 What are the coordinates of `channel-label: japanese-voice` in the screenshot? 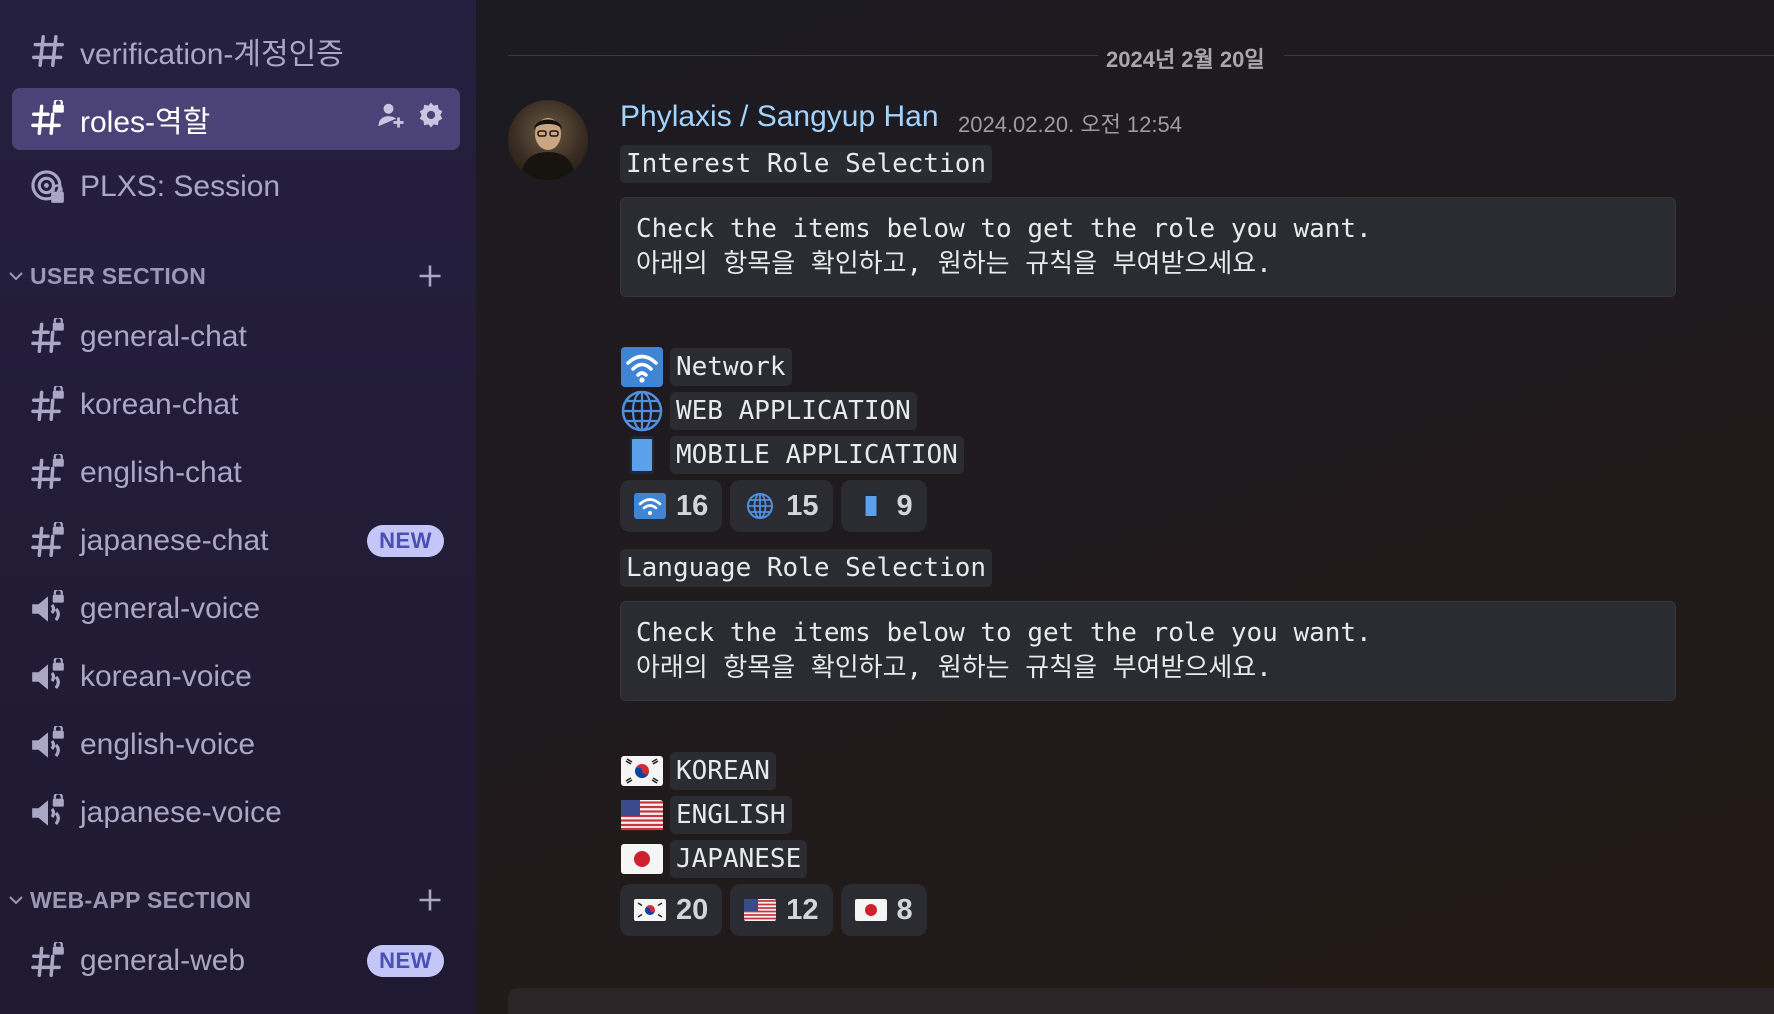 It's located at (181, 812).